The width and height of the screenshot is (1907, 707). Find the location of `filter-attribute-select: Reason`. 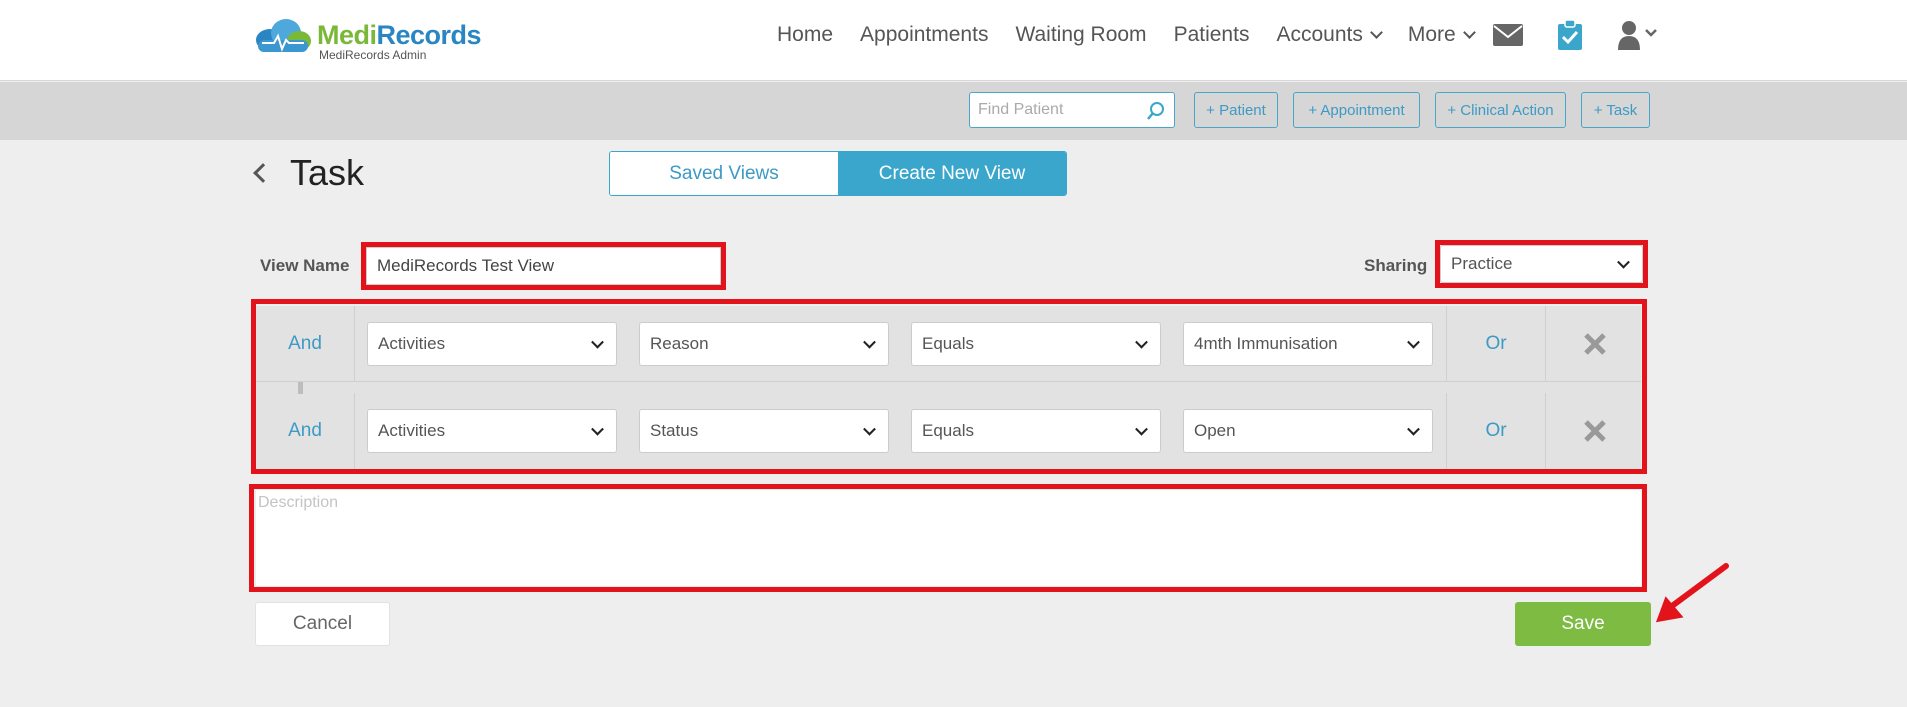

filter-attribute-select: Reason is located at coordinates (764, 344).